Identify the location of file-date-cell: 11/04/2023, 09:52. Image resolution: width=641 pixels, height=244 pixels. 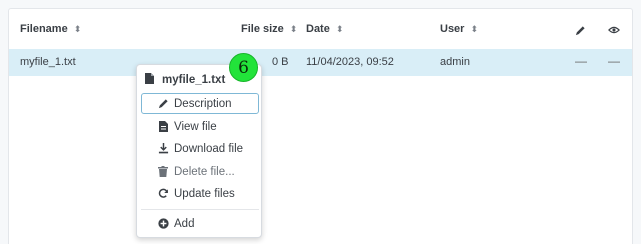
(350, 62).